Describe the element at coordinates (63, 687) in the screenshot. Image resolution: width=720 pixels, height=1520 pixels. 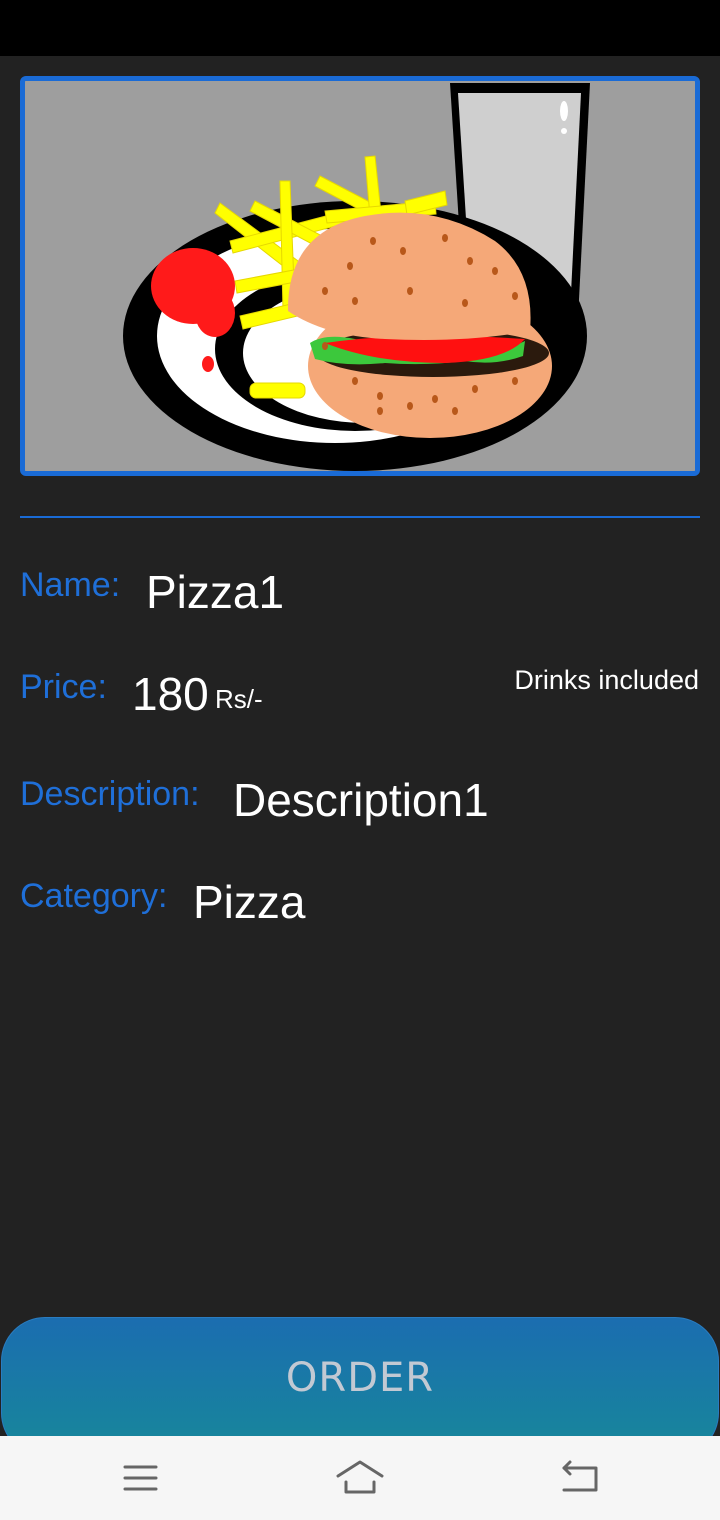
I see `price-label: Price:` at that location.